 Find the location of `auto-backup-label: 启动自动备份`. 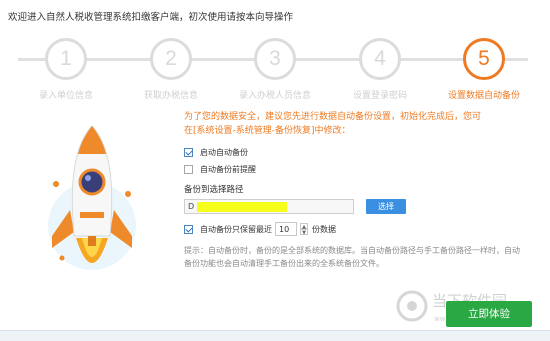

auto-backup-label: 启动自动备份 is located at coordinates (224, 152).